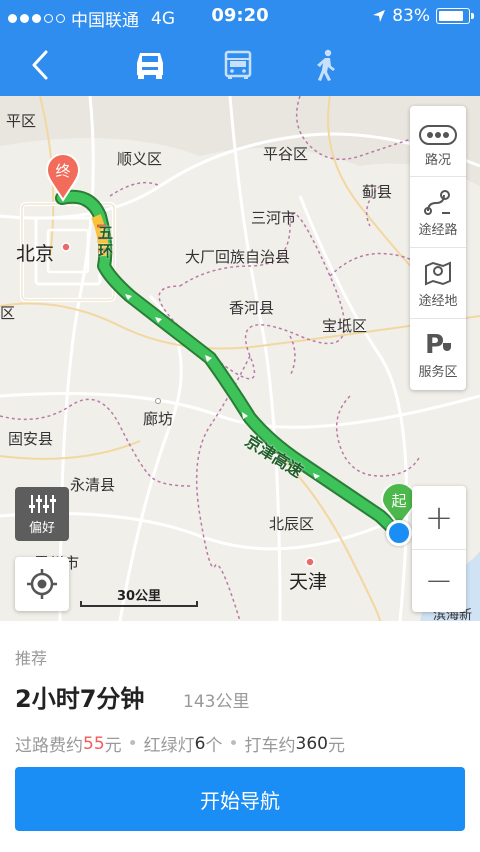  Describe the element at coordinates (437, 202) in the screenshot. I see `via-road-icon` at that location.